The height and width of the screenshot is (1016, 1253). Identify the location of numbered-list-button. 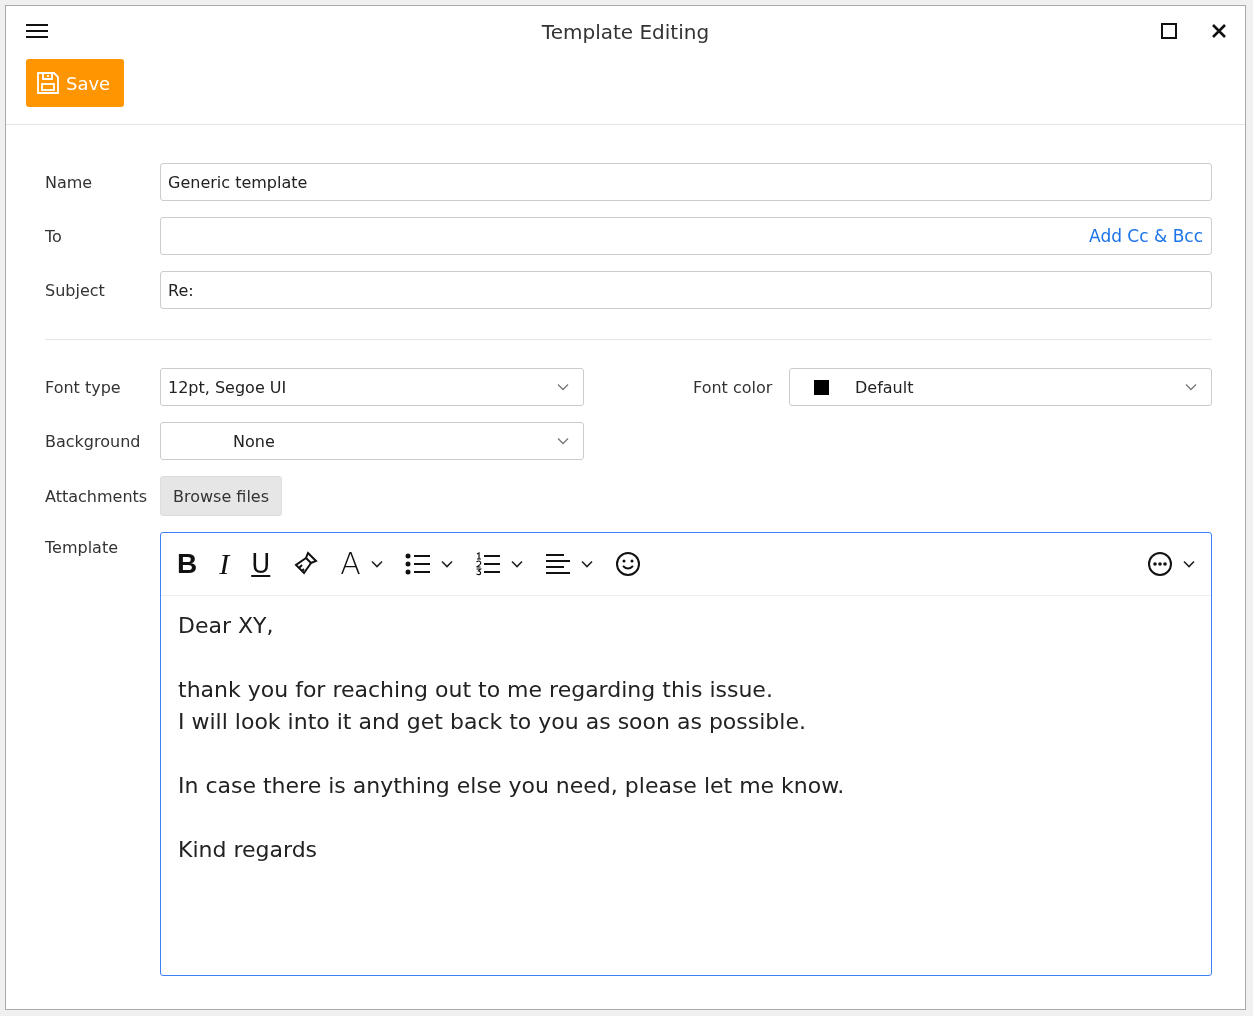
(498, 564).